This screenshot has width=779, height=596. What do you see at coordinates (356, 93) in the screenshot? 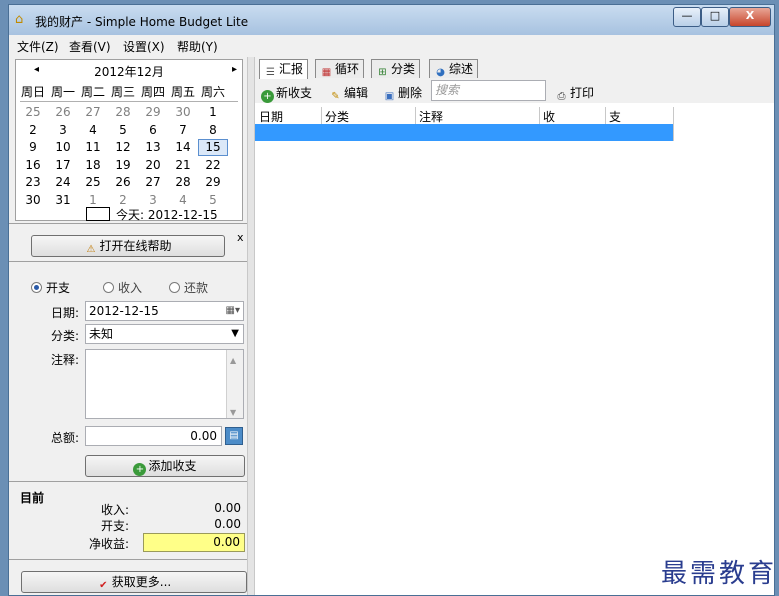
I see `edit-label: 编辑` at bounding box center [356, 93].